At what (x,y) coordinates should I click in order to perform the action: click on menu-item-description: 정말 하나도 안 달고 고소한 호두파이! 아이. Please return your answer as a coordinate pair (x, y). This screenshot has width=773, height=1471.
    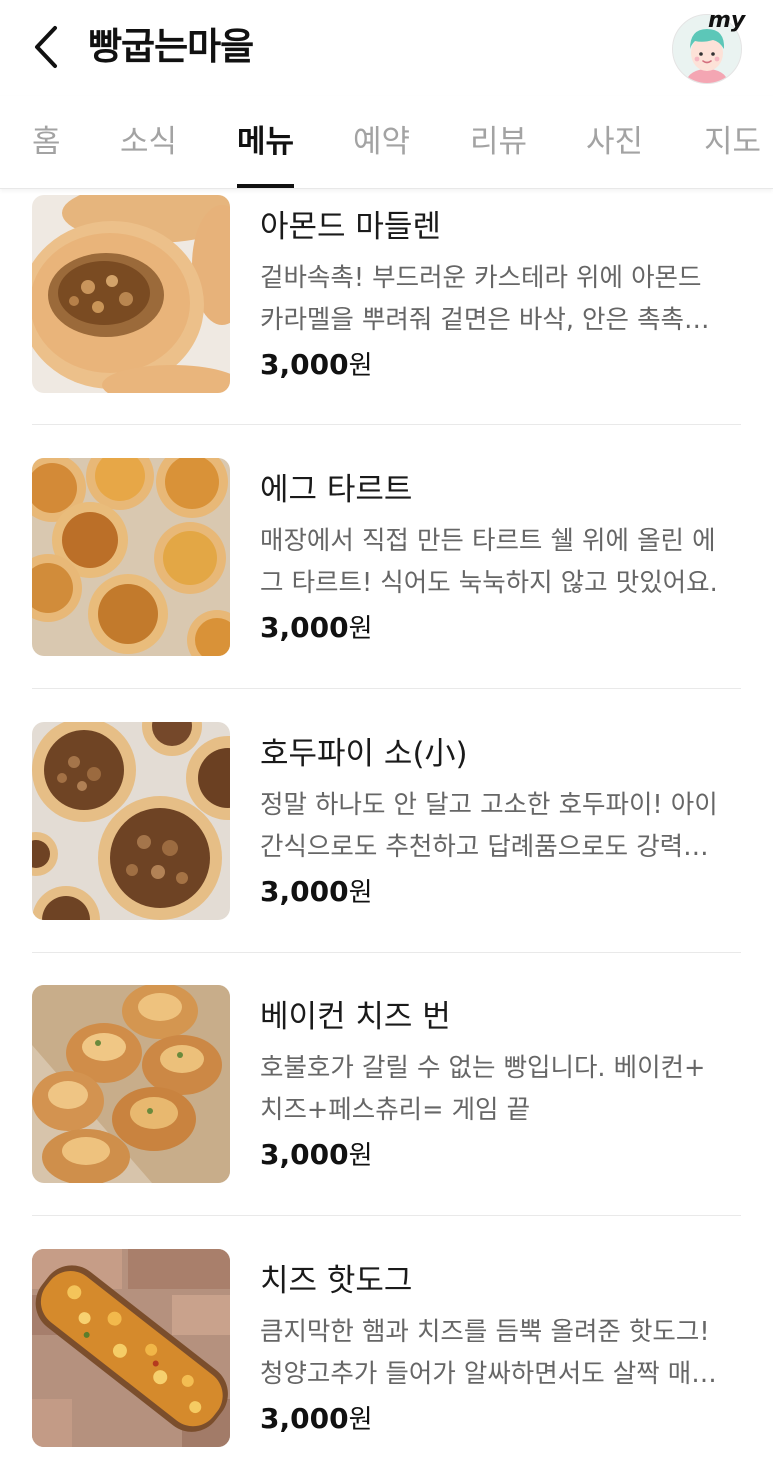
    Looking at the image, I should click on (489, 805).